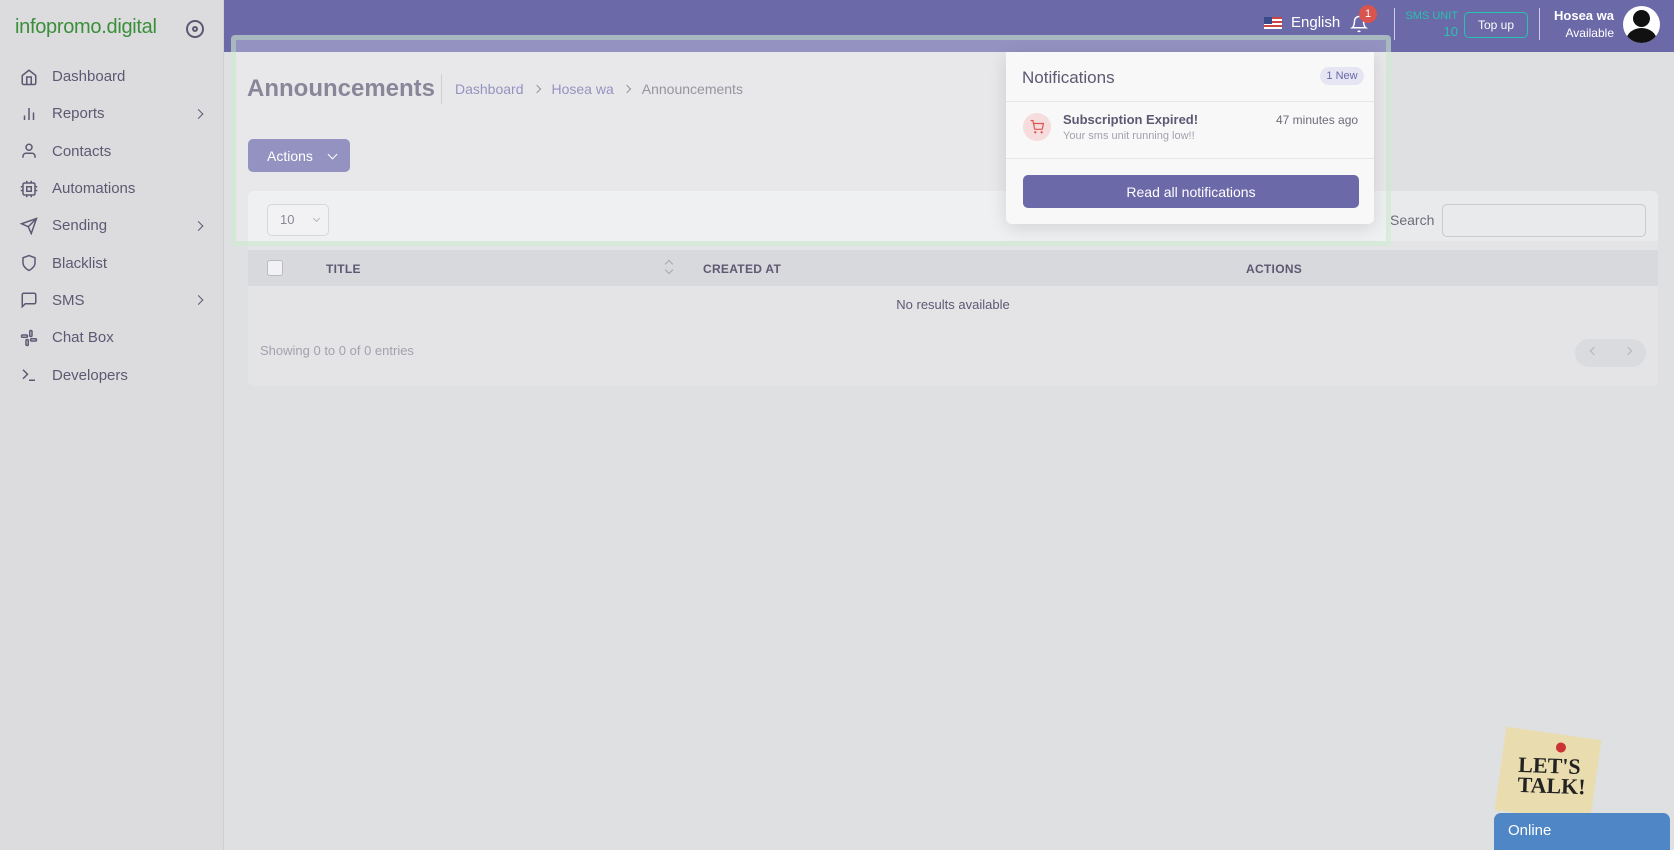 The height and width of the screenshot is (850, 1674). Describe the element at coordinates (29, 300) in the screenshot. I see `message-square-icon` at that location.